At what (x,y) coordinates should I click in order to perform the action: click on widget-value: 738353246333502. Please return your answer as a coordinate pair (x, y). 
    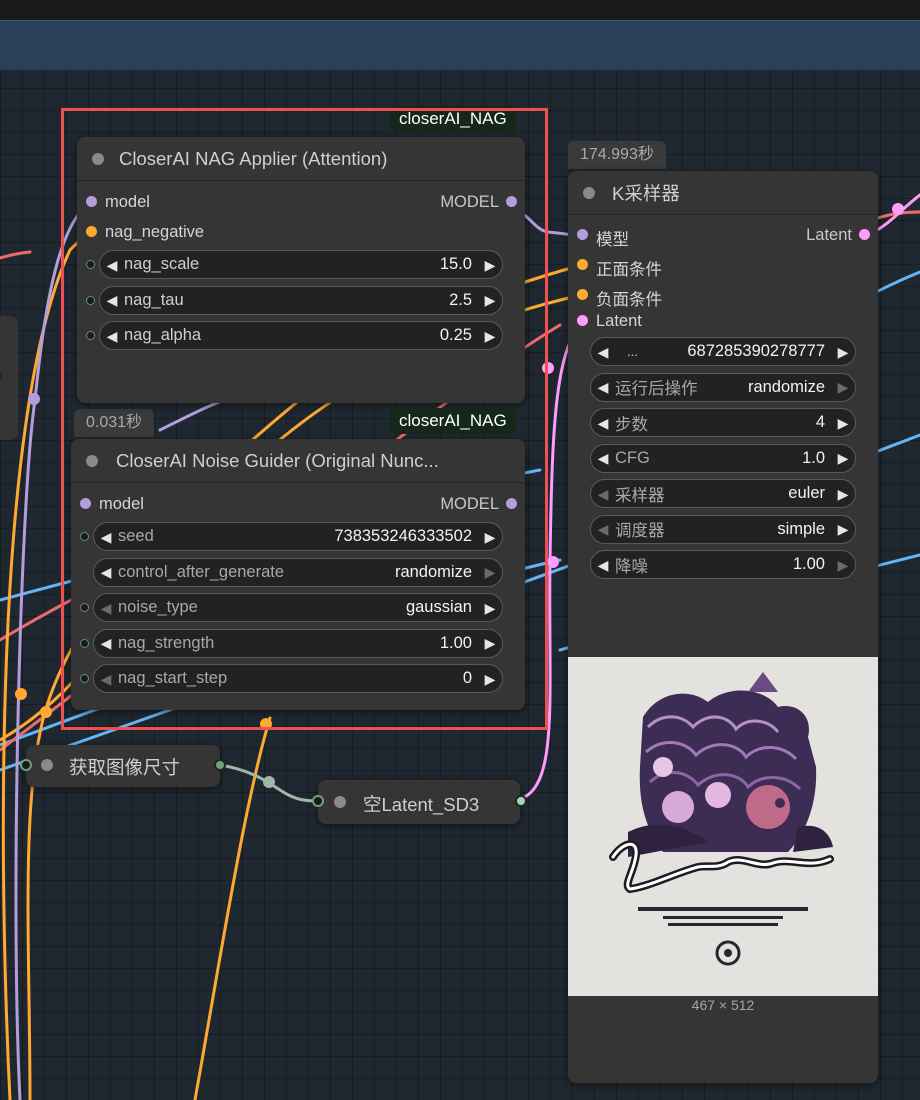
    Looking at the image, I should click on (316, 536).